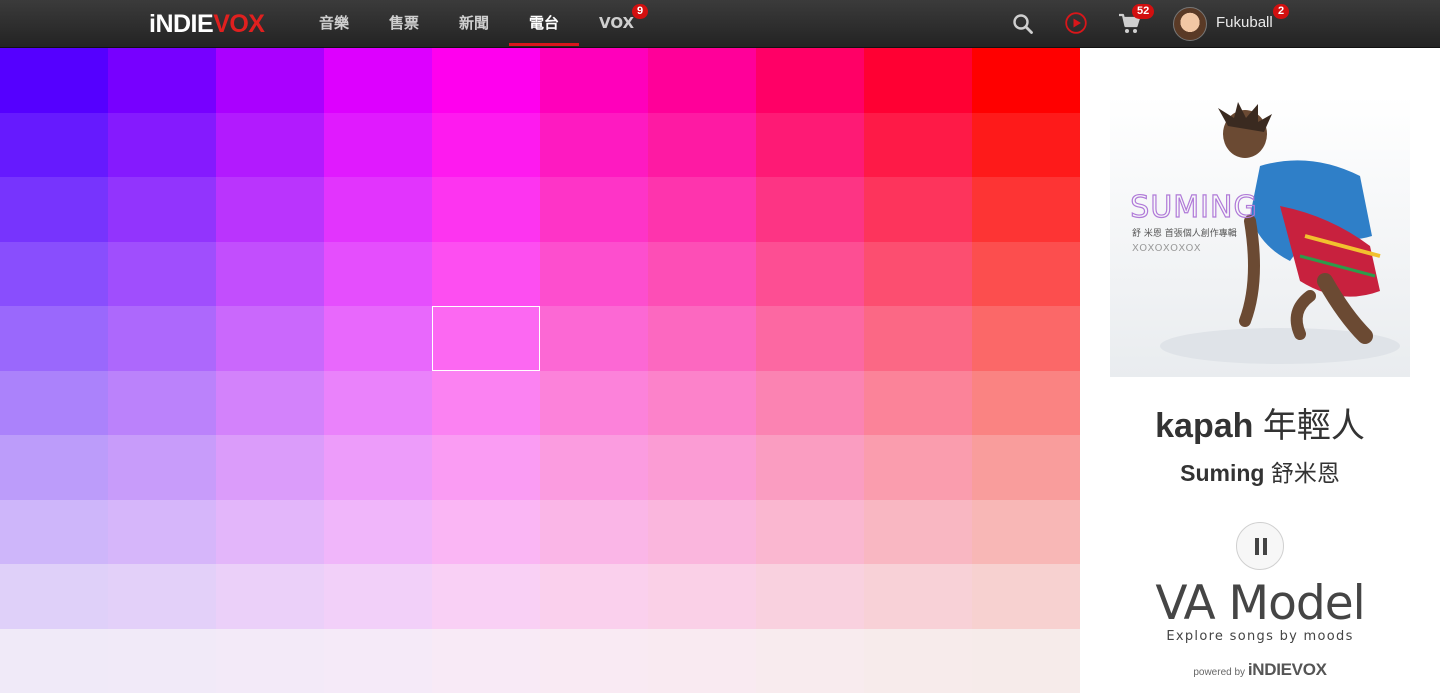 The height and width of the screenshot is (693, 1440). I want to click on username: Fukuball, so click(1244, 23).